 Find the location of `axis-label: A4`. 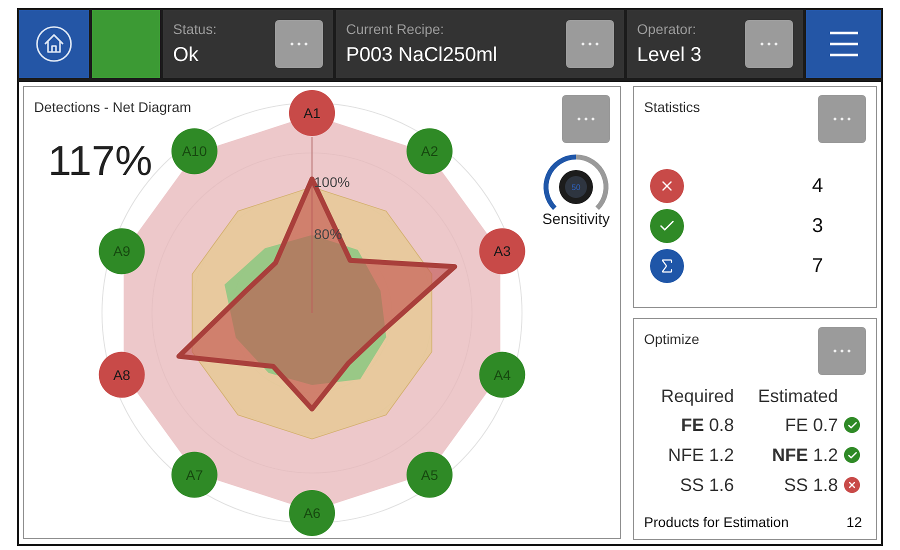

axis-label: A4 is located at coordinates (502, 374).